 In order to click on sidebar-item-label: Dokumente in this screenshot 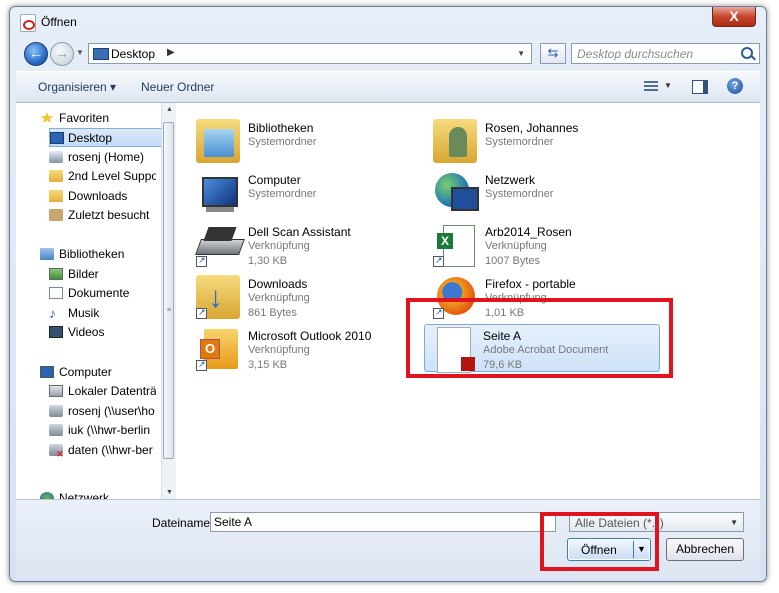, I will do `click(99, 293)`.